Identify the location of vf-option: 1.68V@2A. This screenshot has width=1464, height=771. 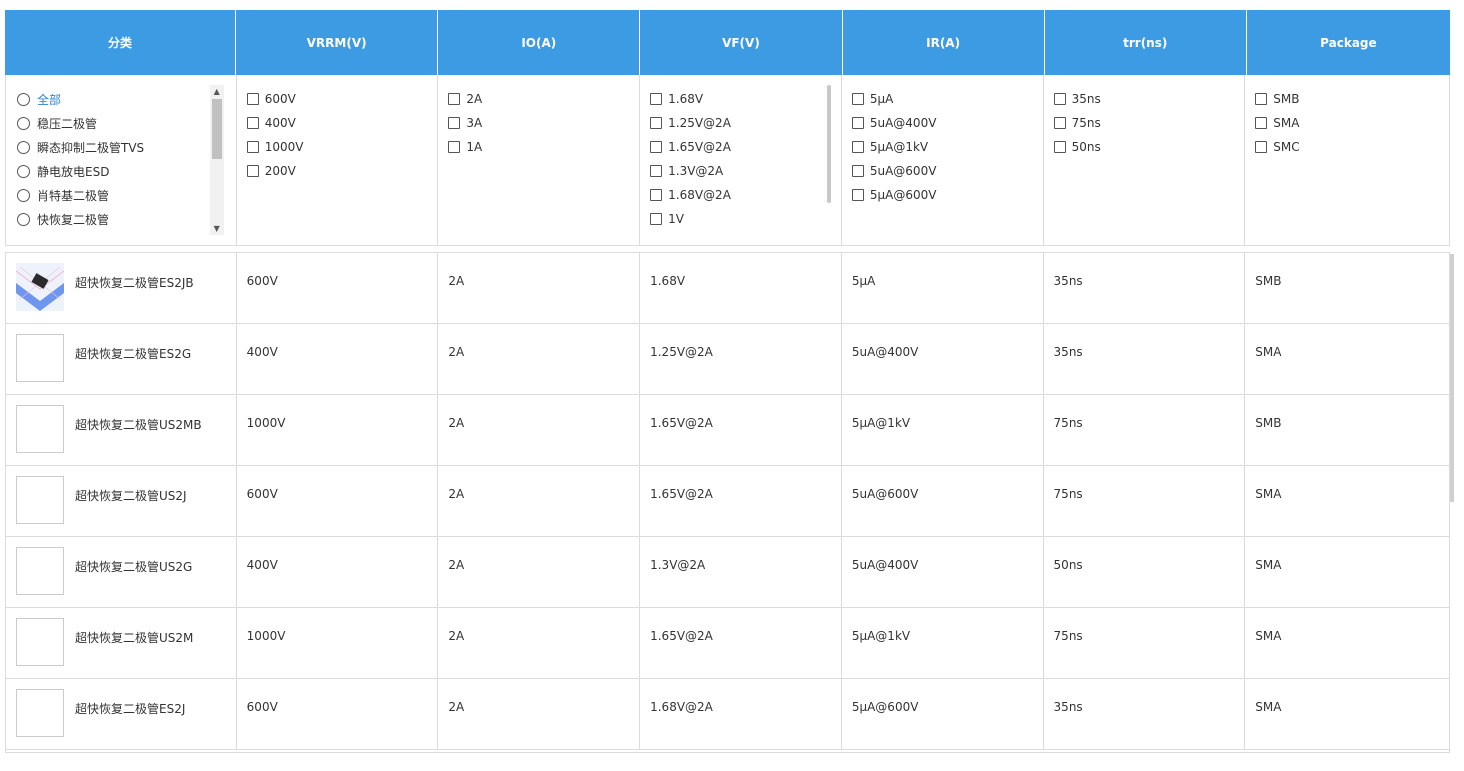
(745, 195).